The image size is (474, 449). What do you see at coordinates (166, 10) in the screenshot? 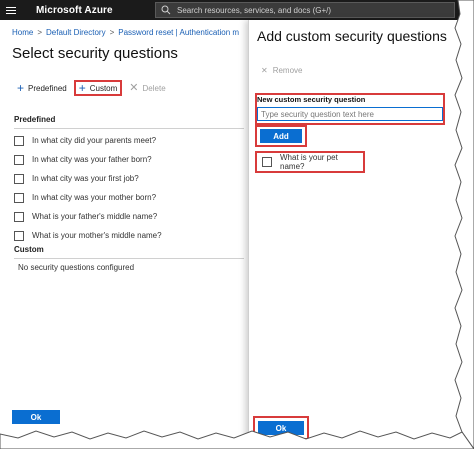
I see `search-icon` at bounding box center [166, 10].